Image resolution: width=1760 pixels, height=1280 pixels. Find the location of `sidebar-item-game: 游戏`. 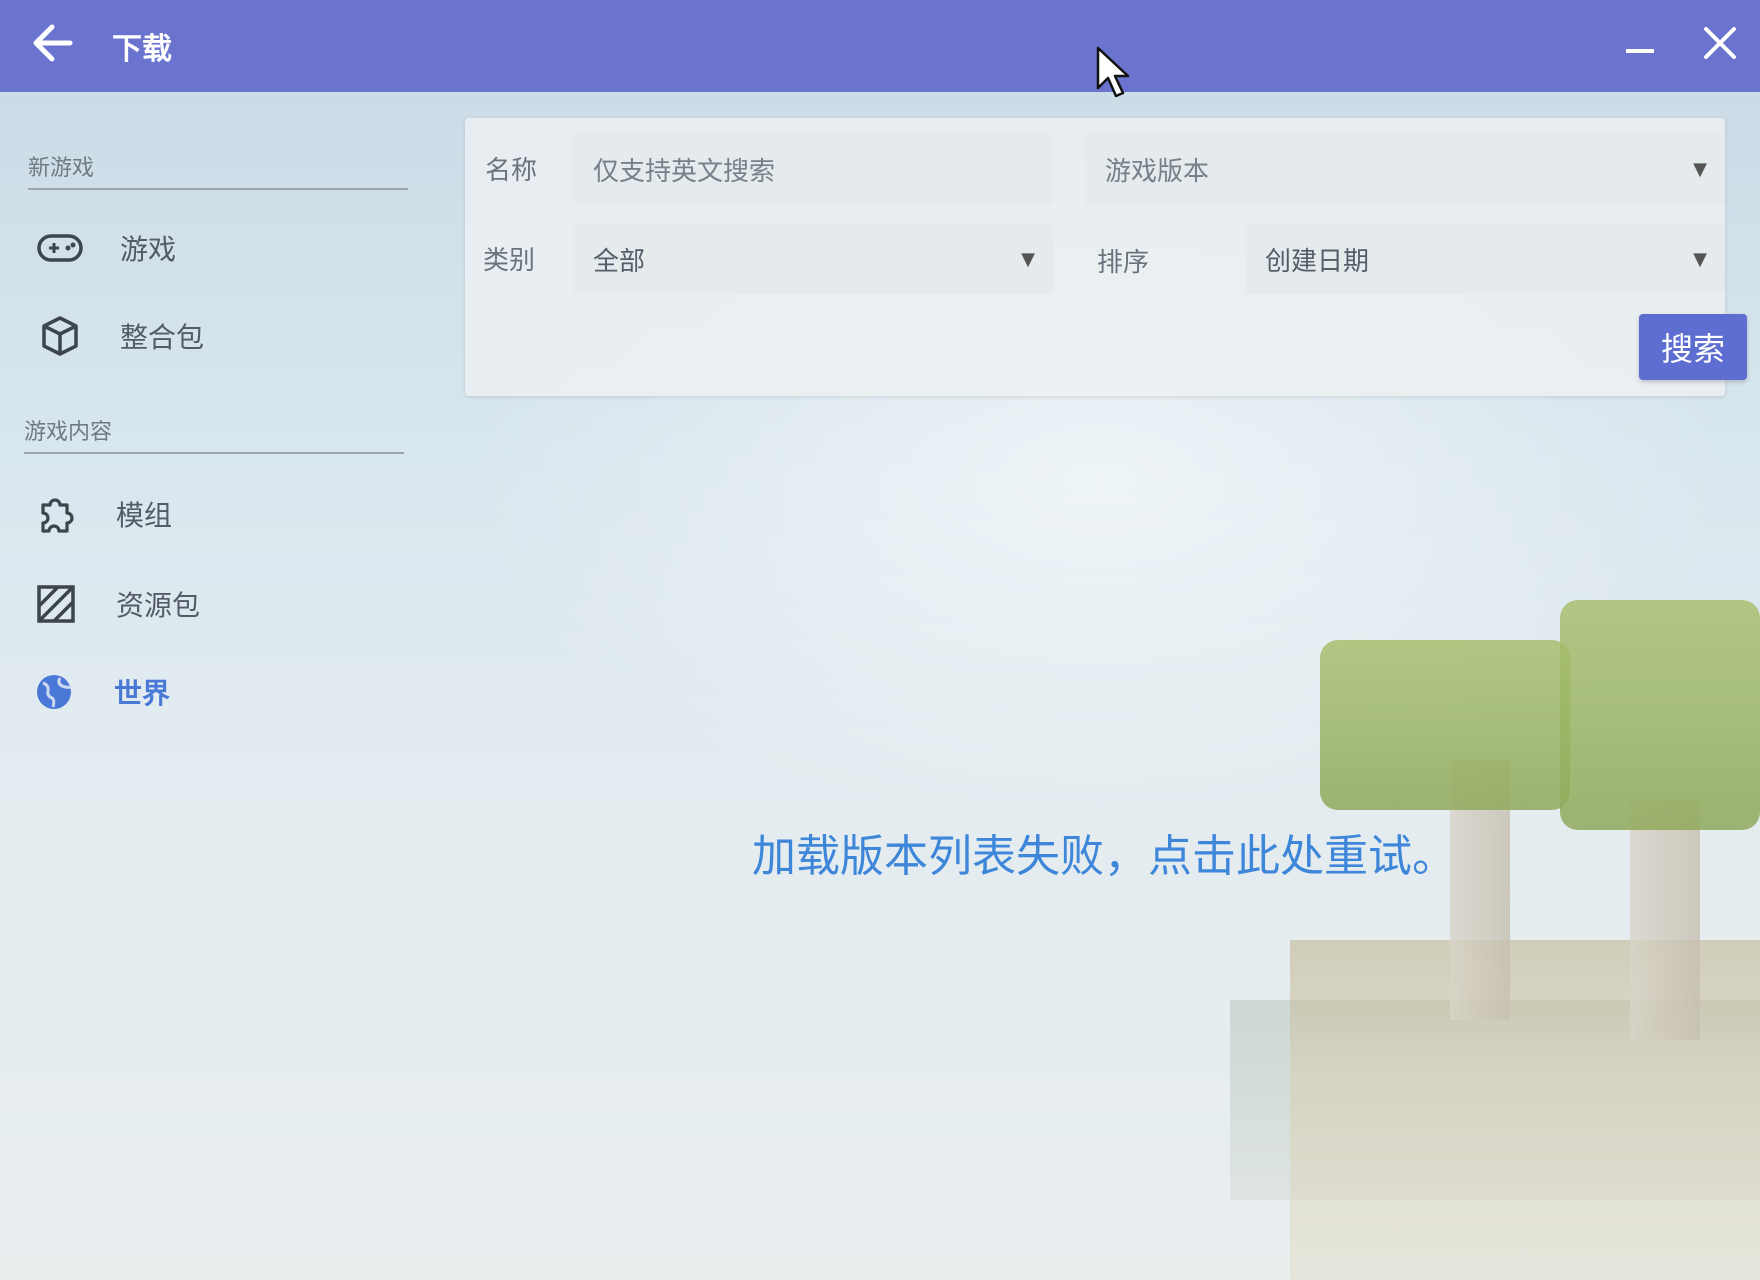

sidebar-item-game: 游戏 is located at coordinates (210, 248).